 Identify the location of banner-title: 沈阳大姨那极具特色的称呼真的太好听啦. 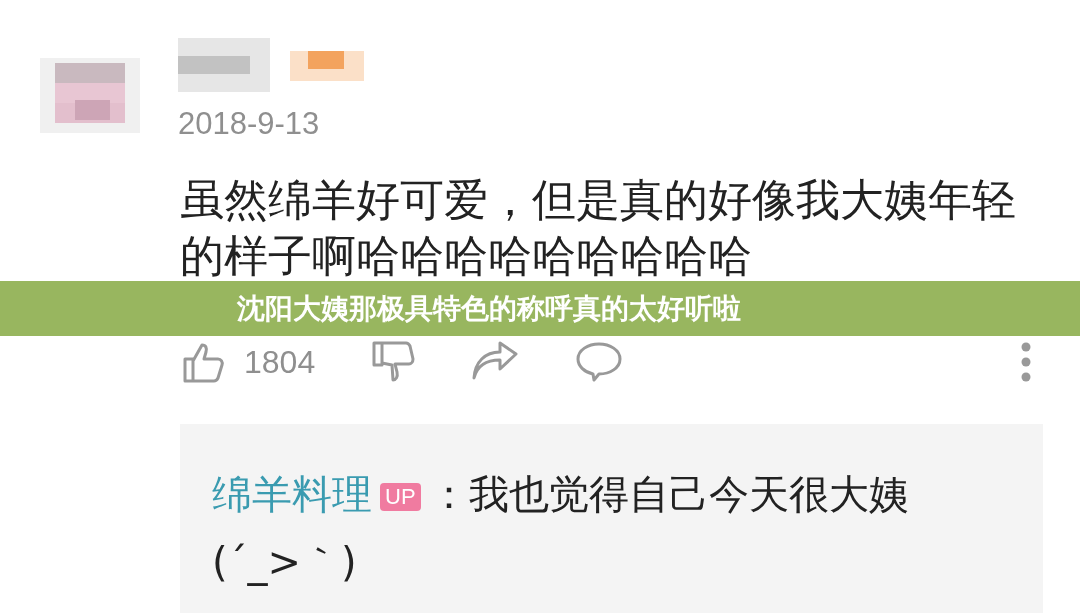
(540, 308).